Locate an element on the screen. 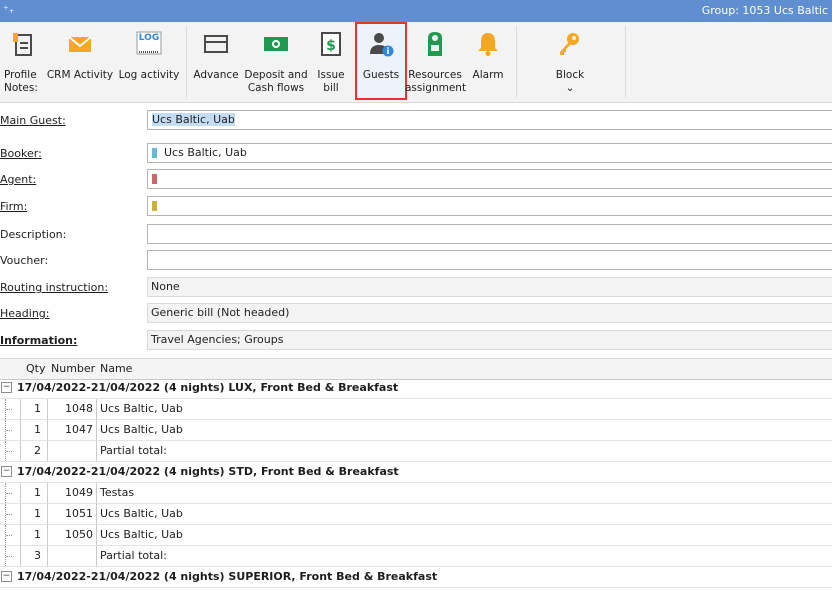  profile-notes-button: Profile Notes: is located at coordinates (23, 61).